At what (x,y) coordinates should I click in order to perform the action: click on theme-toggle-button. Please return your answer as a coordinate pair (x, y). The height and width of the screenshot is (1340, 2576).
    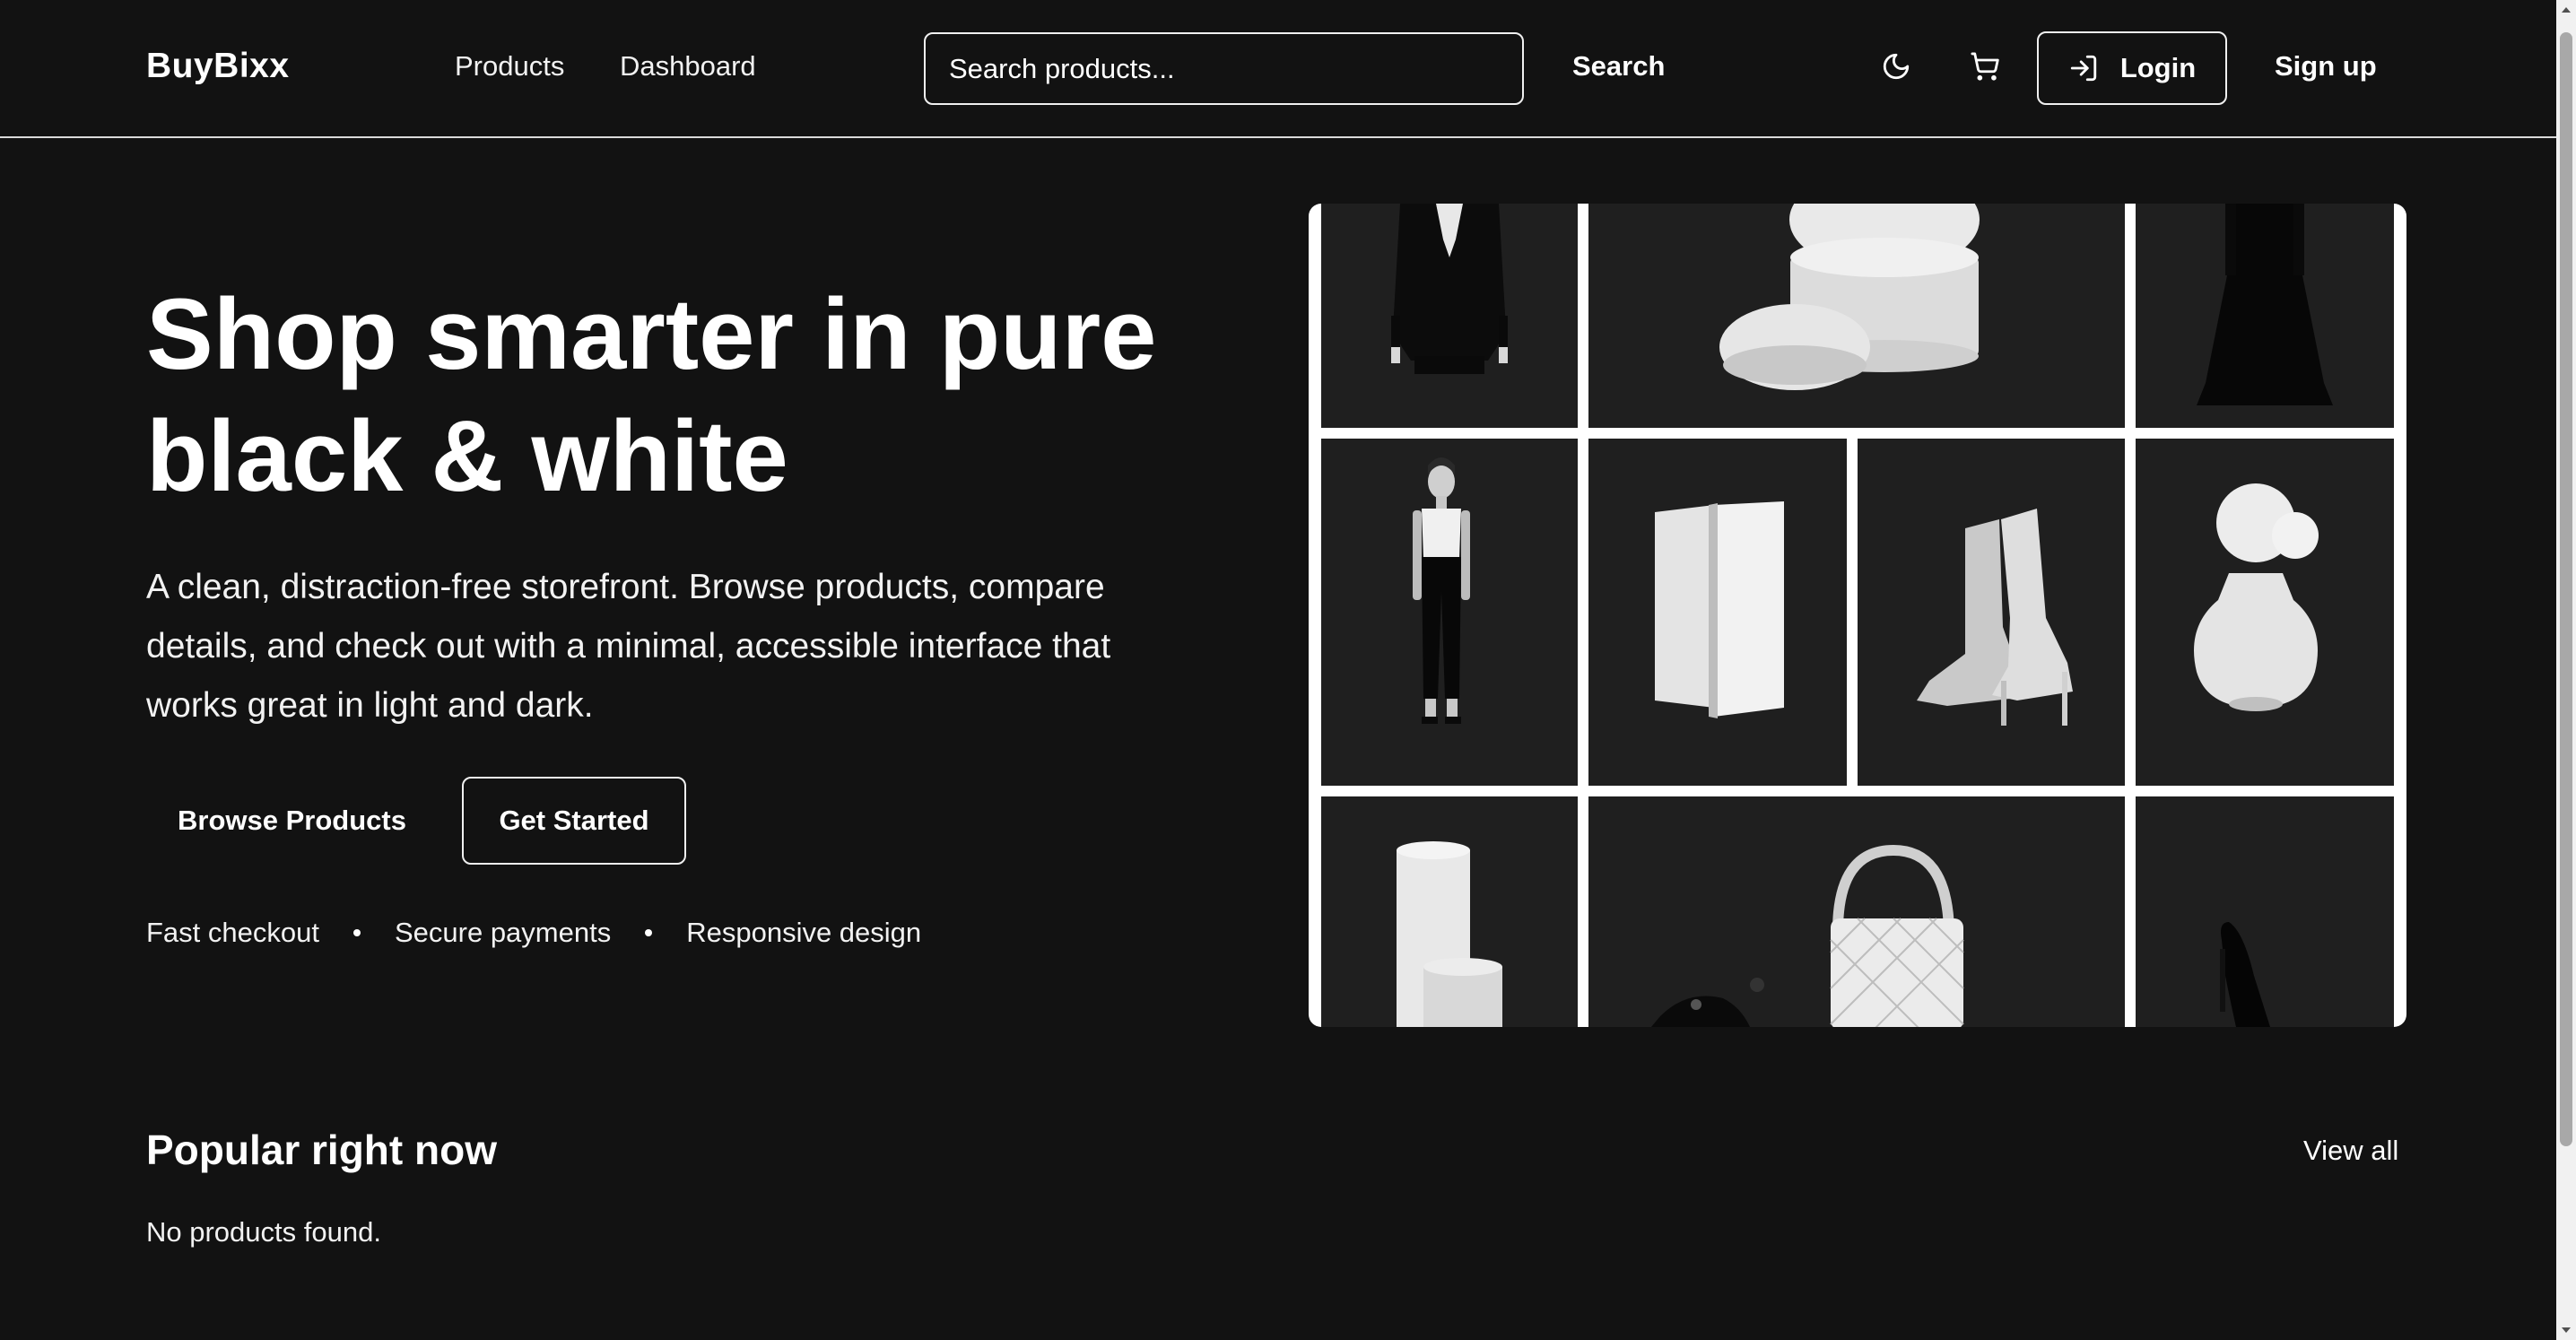
    Looking at the image, I should click on (1896, 66).